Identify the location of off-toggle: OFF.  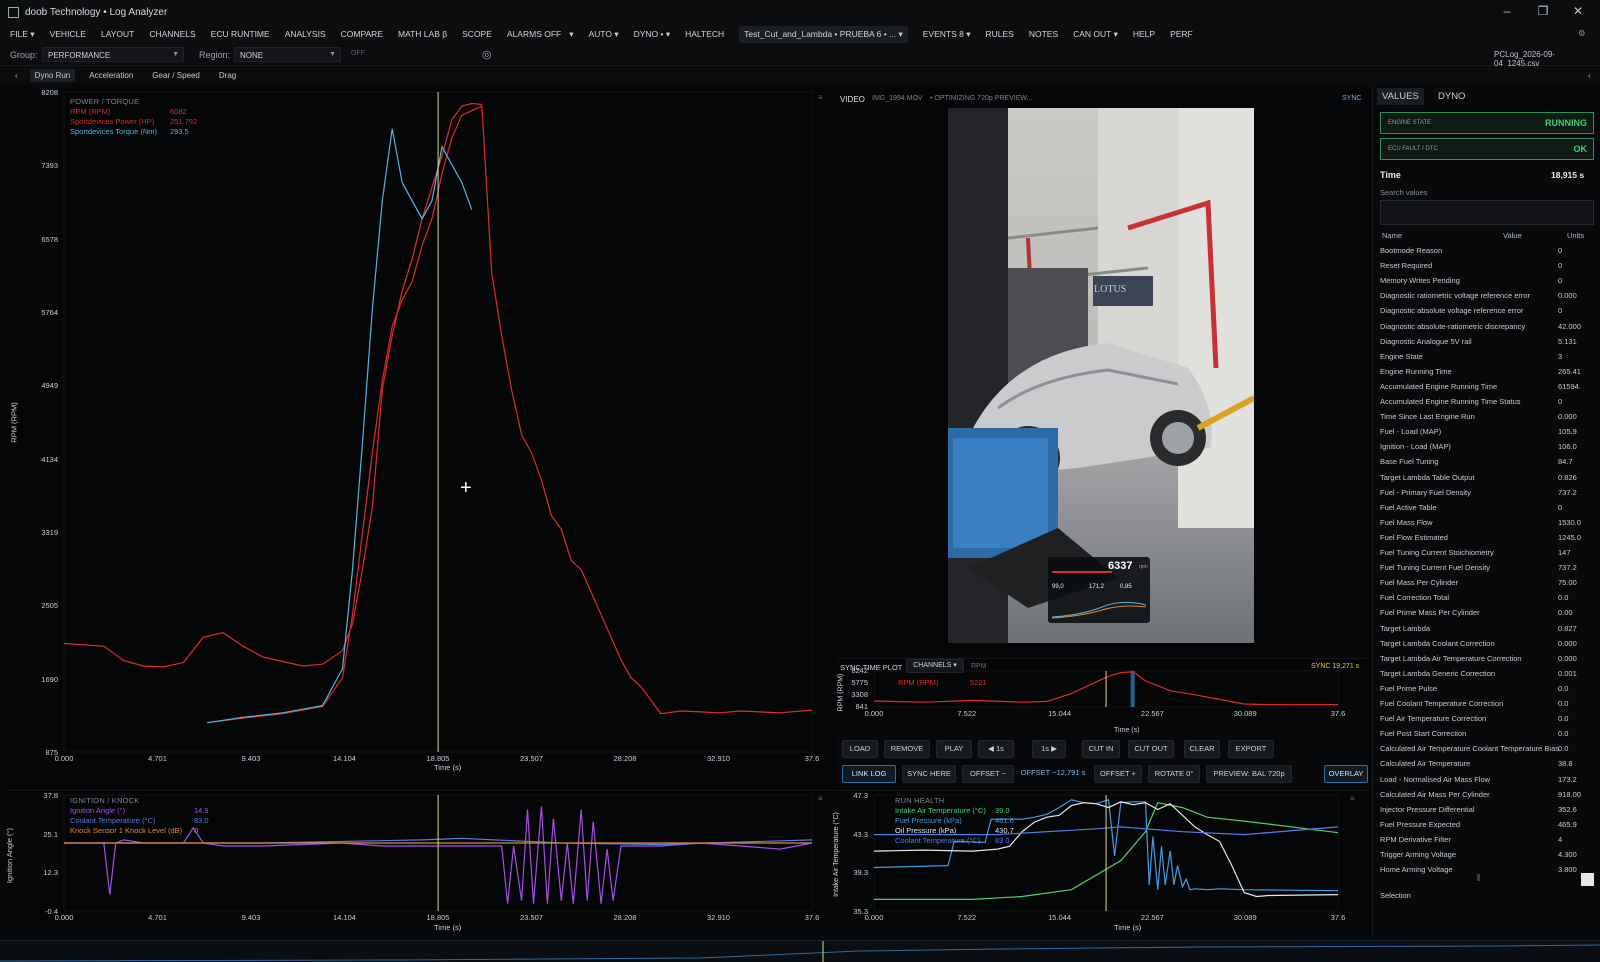
(358, 53).